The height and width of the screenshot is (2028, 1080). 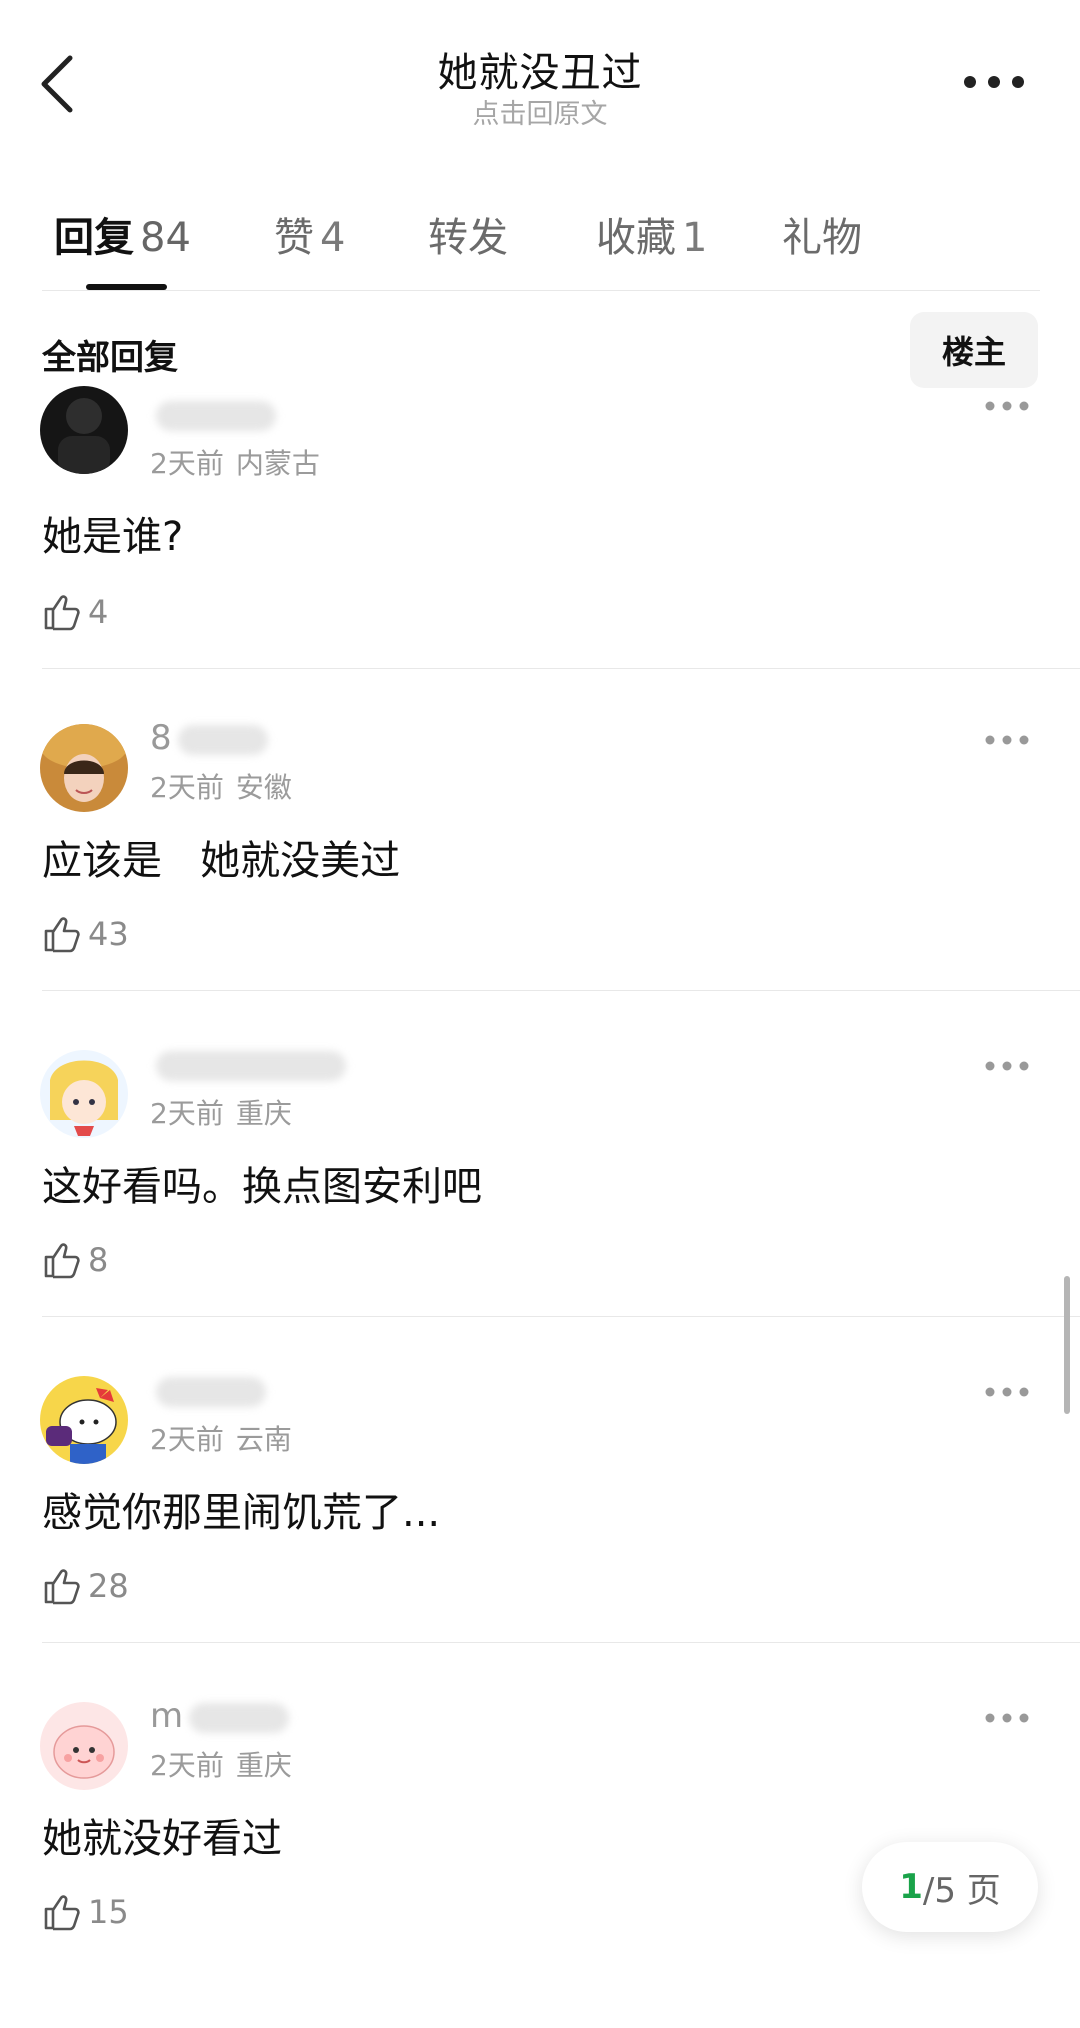 I want to click on comment-meta: 2天前 内蒙古, so click(x=235, y=462).